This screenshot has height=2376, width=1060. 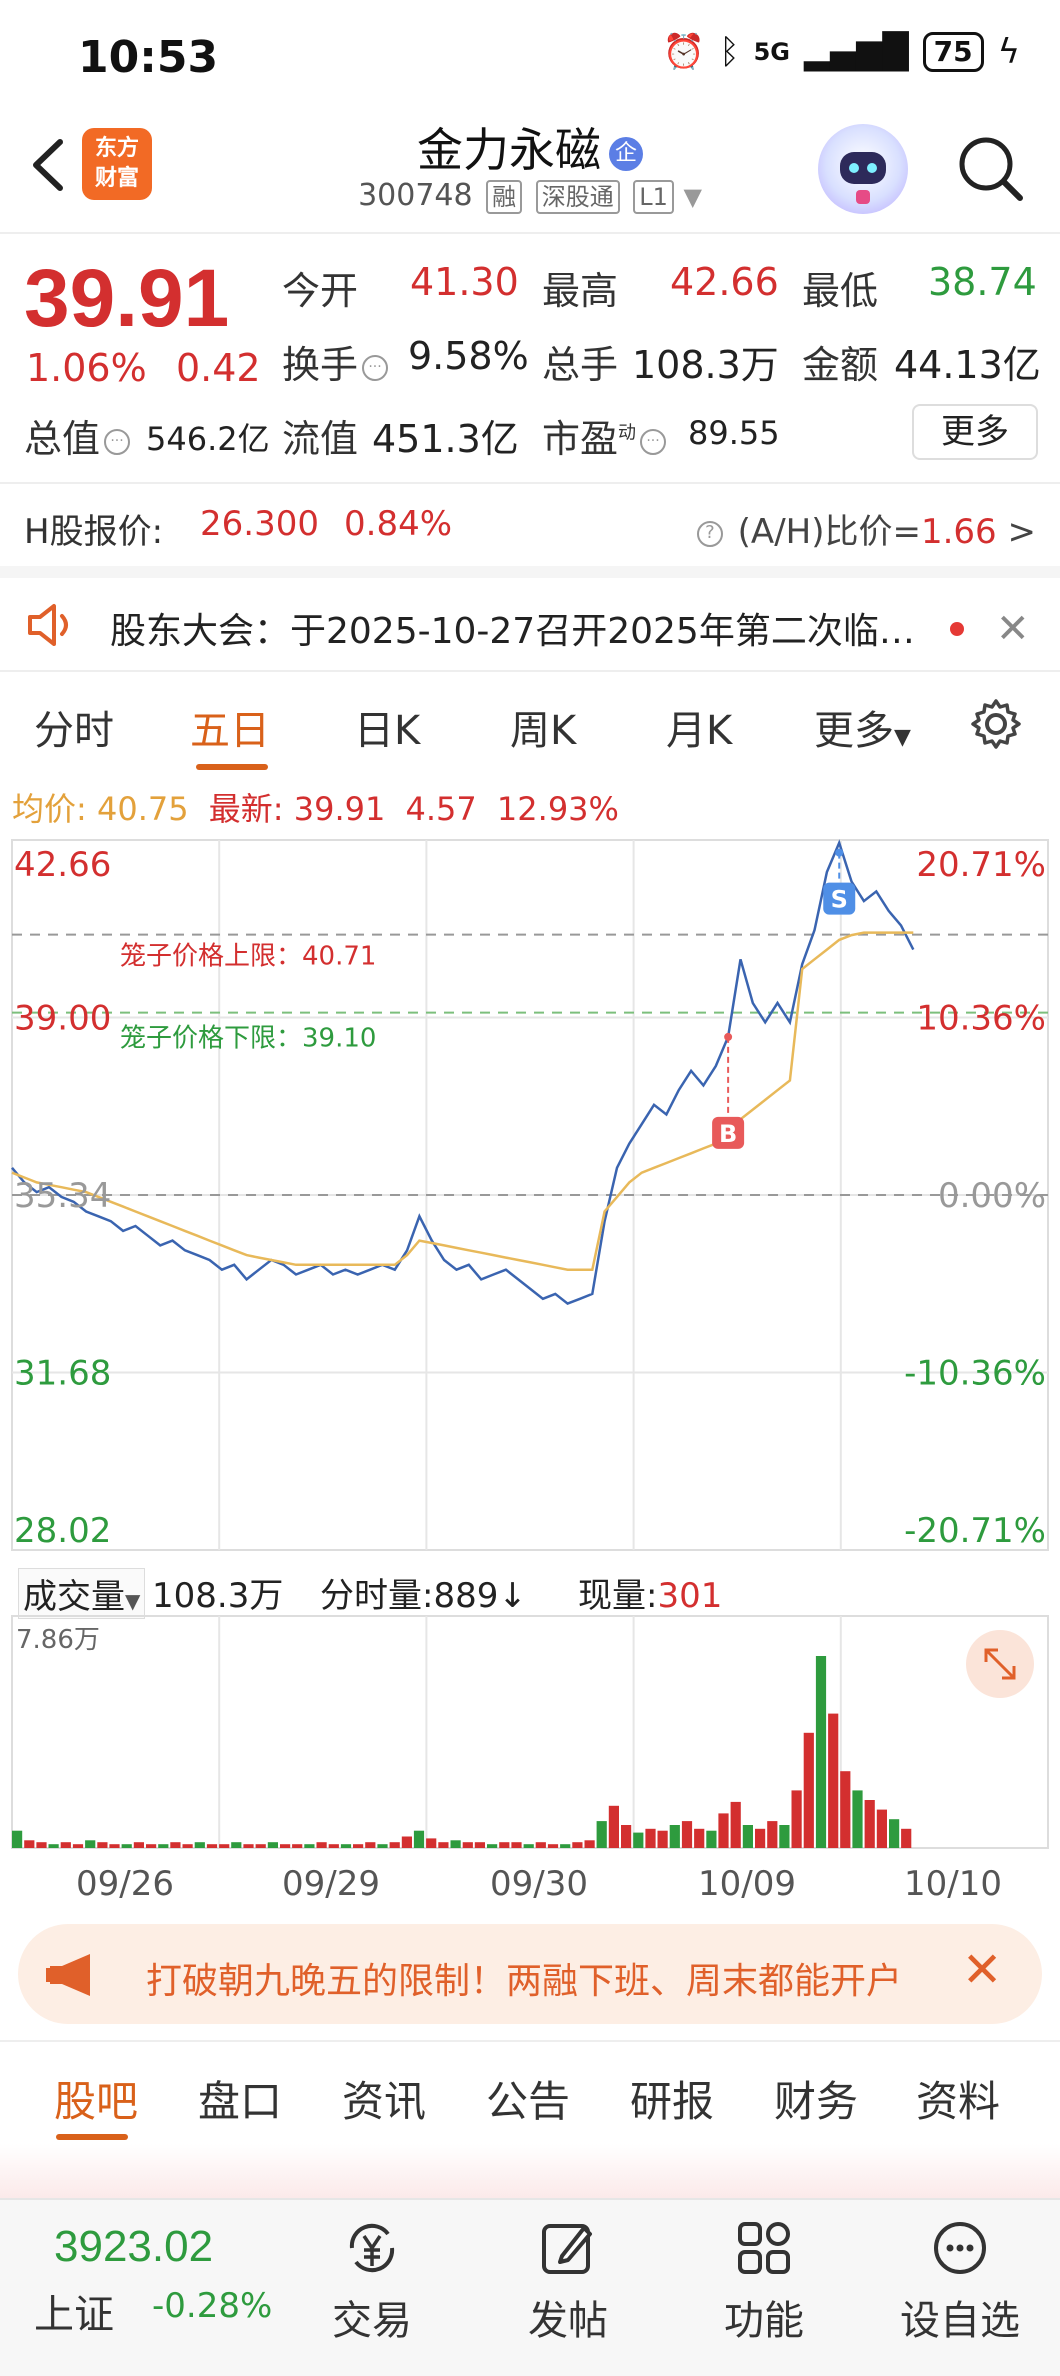 I want to click on tab-monthly-k: 月K, so click(x=699, y=727).